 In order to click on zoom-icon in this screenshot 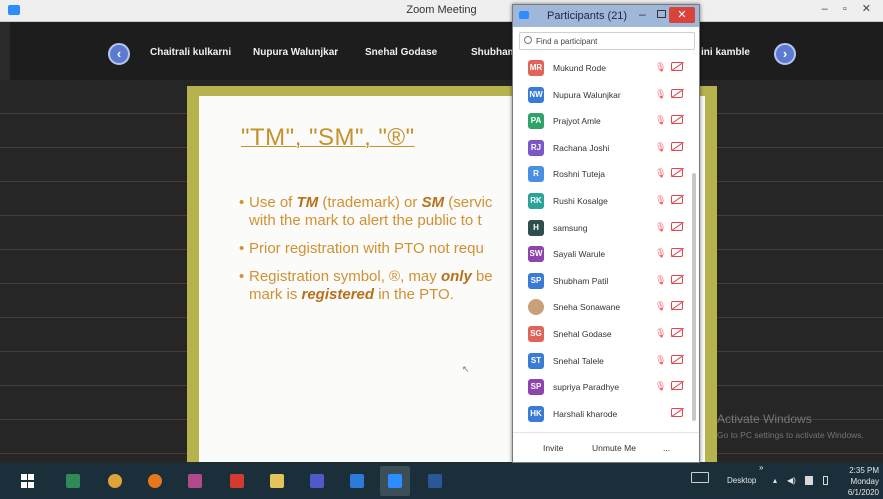, I will do `click(395, 481)`.